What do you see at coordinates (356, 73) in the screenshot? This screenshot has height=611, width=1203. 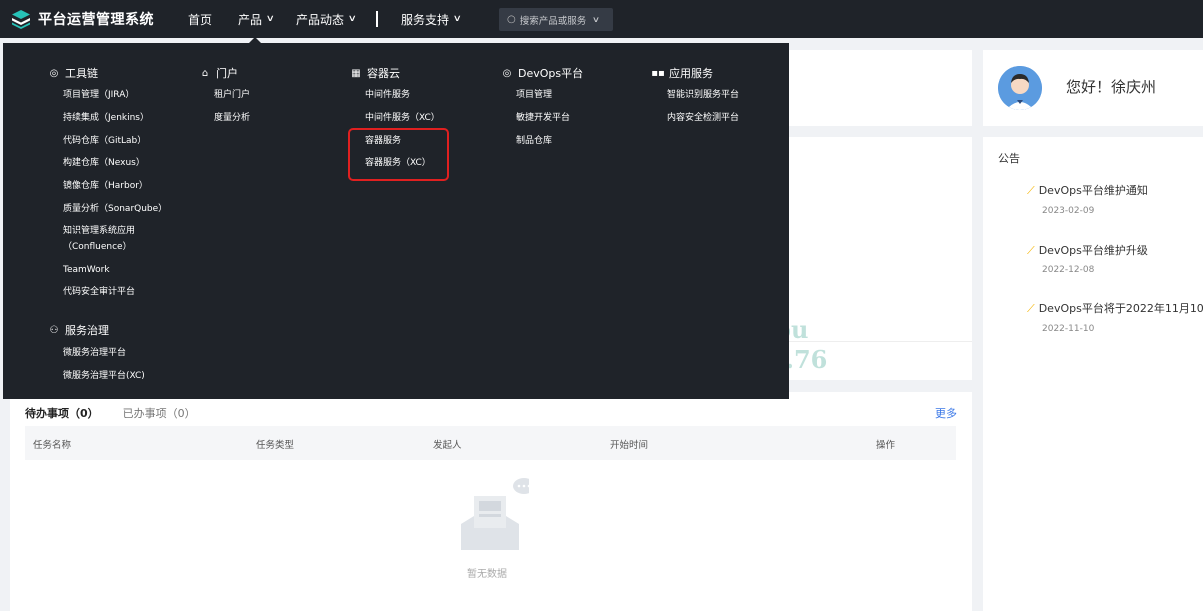 I see `grid-icon: ▦` at bounding box center [356, 73].